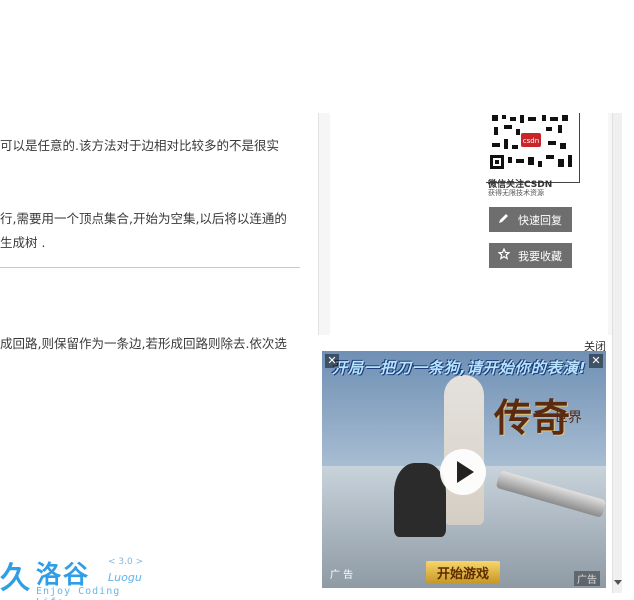 The image size is (634, 600). What do you see at coordinates (459, 368) in the screenshot?
I see `ad-banner-text: 开局一把刀一条狗,请开始你的表演!` at bounding box center [459, 368].